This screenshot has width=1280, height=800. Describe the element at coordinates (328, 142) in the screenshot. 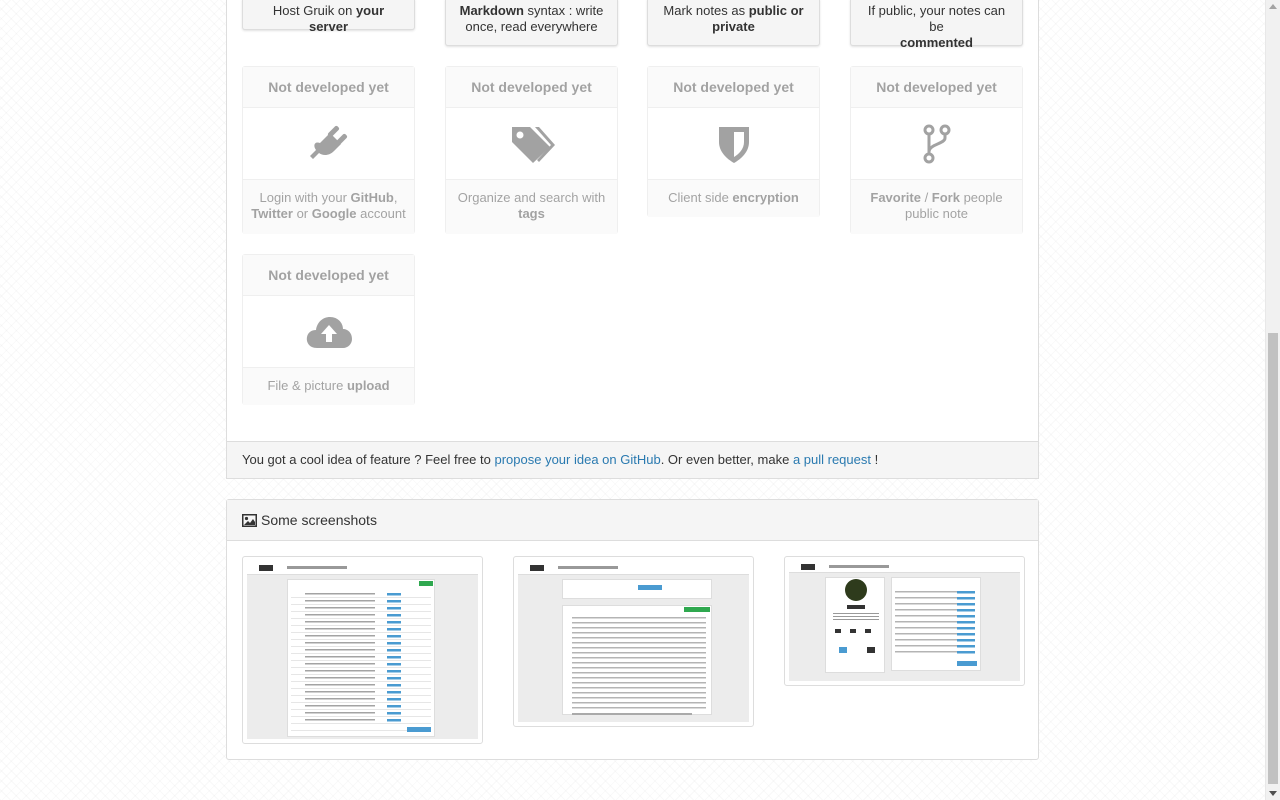

I see `plug-icon` at that location.